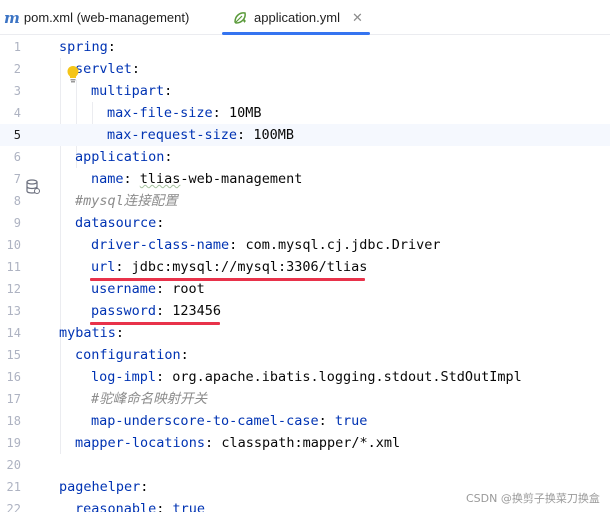  I want to click on code-line: 2 servlet:, so click(305, 69).